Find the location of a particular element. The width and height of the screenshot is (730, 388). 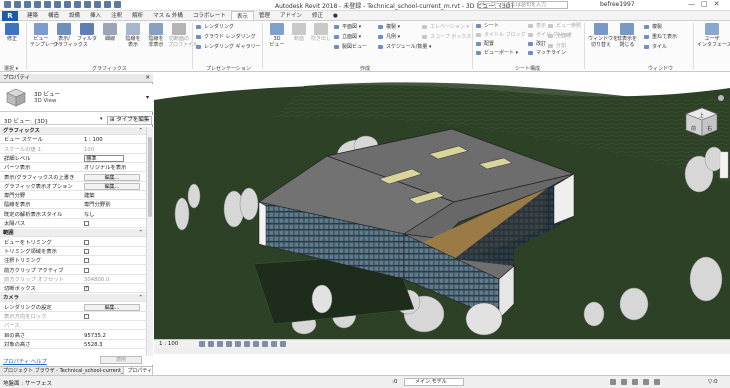

lock-icon is located at coordinates (265, 344).